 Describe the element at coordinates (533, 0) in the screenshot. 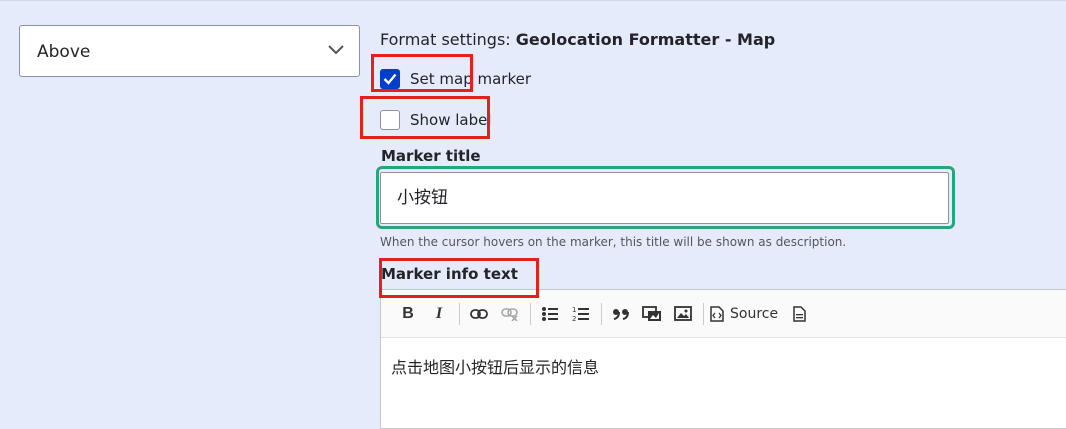

I see `top-divider` at that location.